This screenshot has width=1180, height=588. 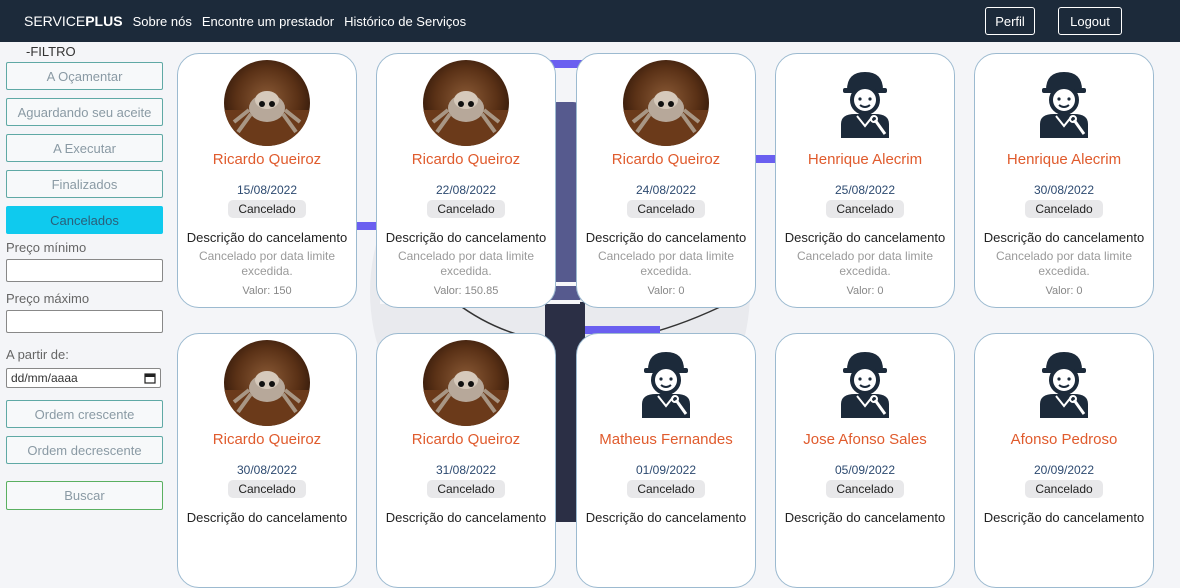 I want to click on filter-aguardando-button: Aguardando seu aceite, so click(x=84, y=112).